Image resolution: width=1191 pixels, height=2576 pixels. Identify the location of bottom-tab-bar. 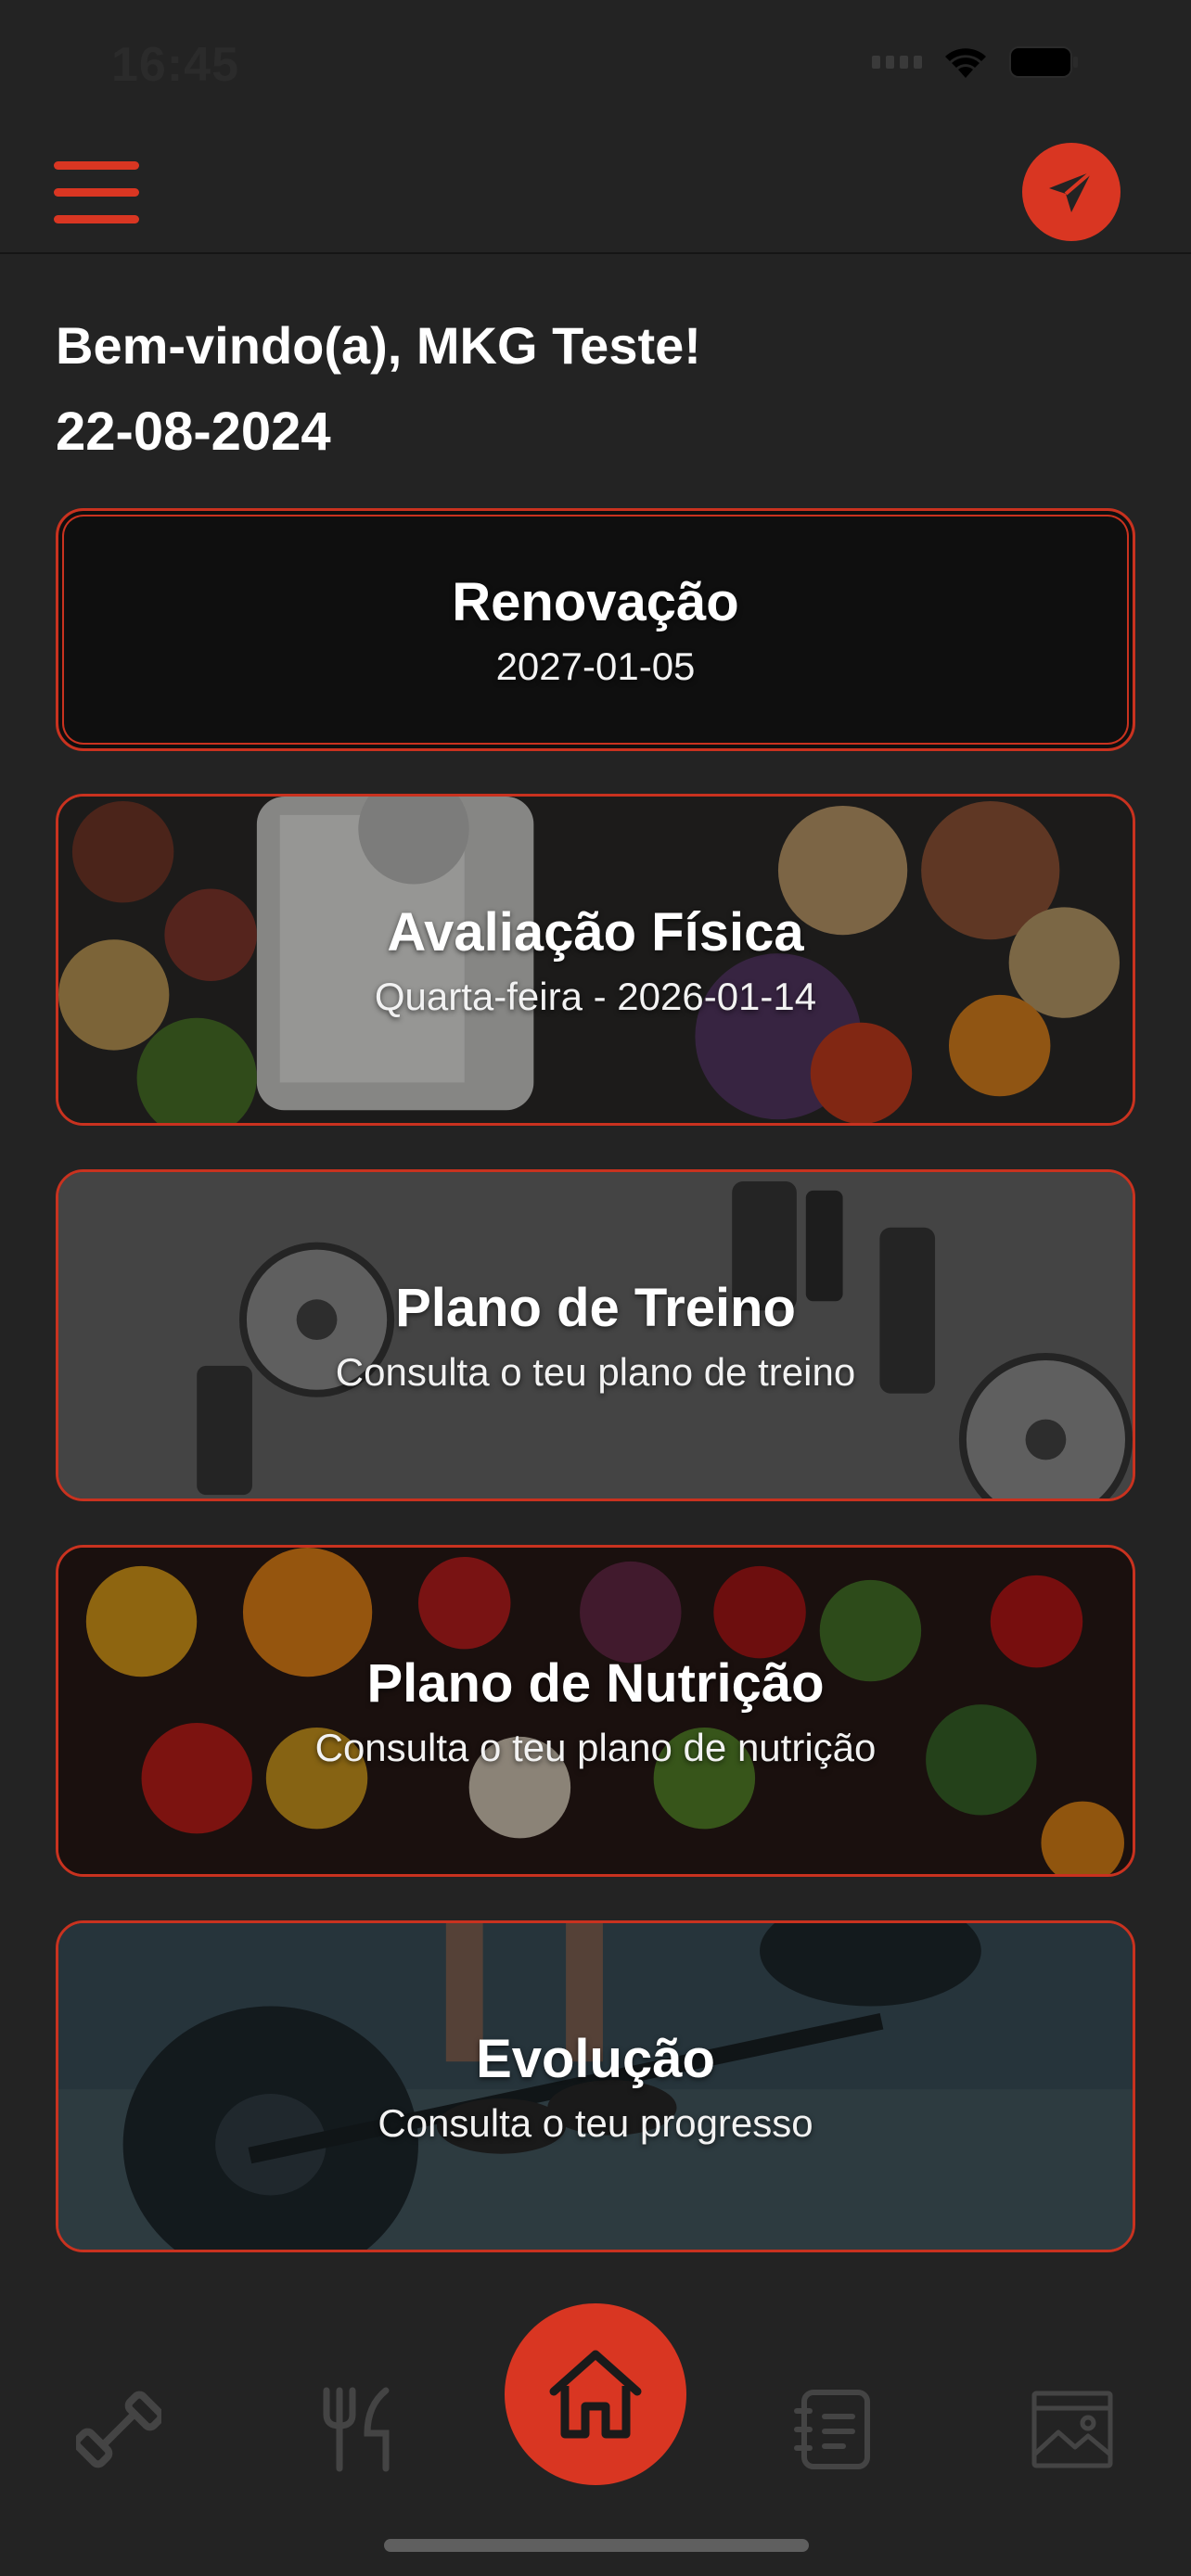
(595, 2433).